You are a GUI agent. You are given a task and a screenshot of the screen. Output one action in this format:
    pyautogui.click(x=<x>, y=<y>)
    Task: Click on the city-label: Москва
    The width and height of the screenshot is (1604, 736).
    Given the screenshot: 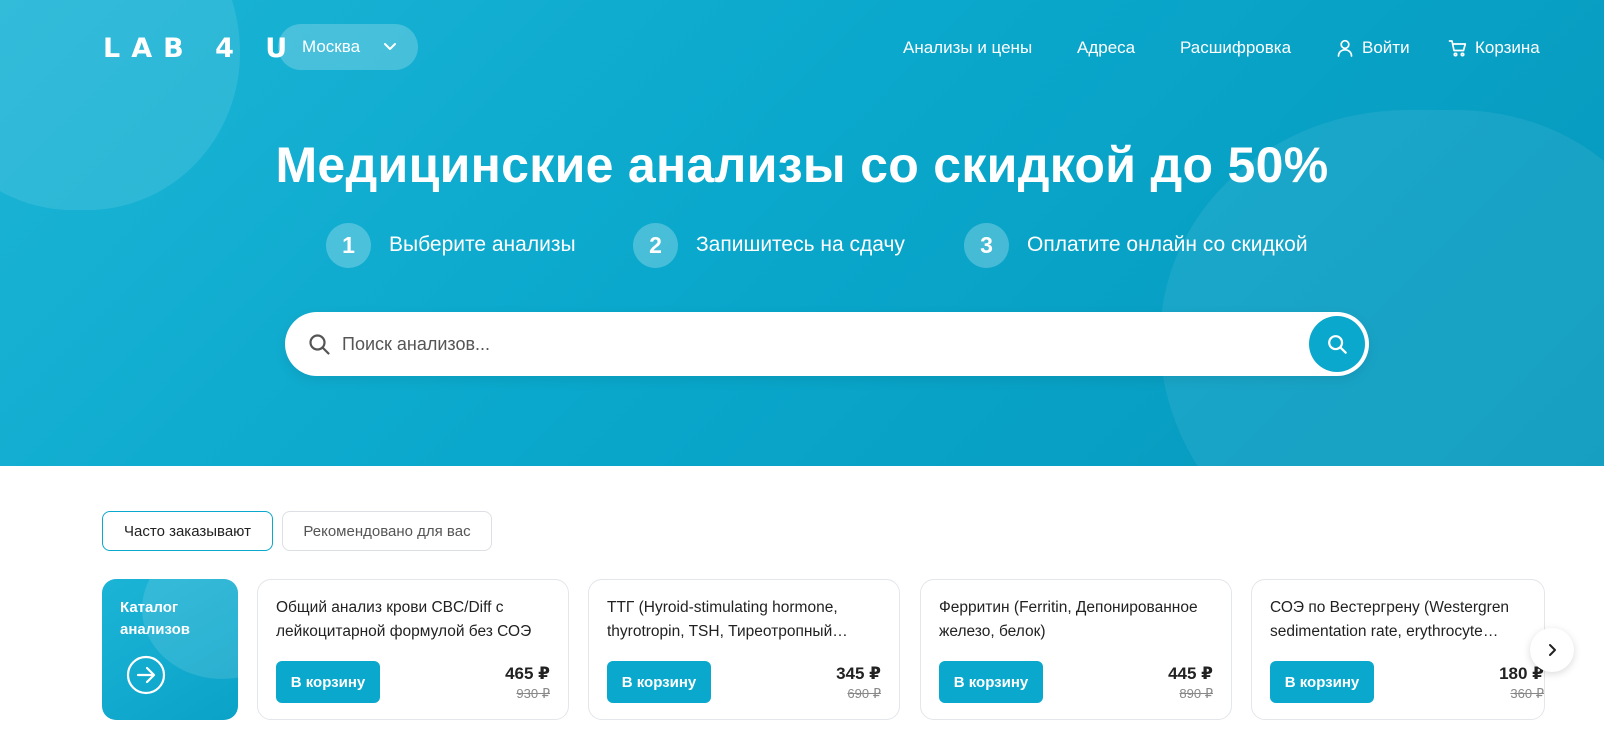 What is the action you would take?
    pyautogui.click(x=331, y=46)
    